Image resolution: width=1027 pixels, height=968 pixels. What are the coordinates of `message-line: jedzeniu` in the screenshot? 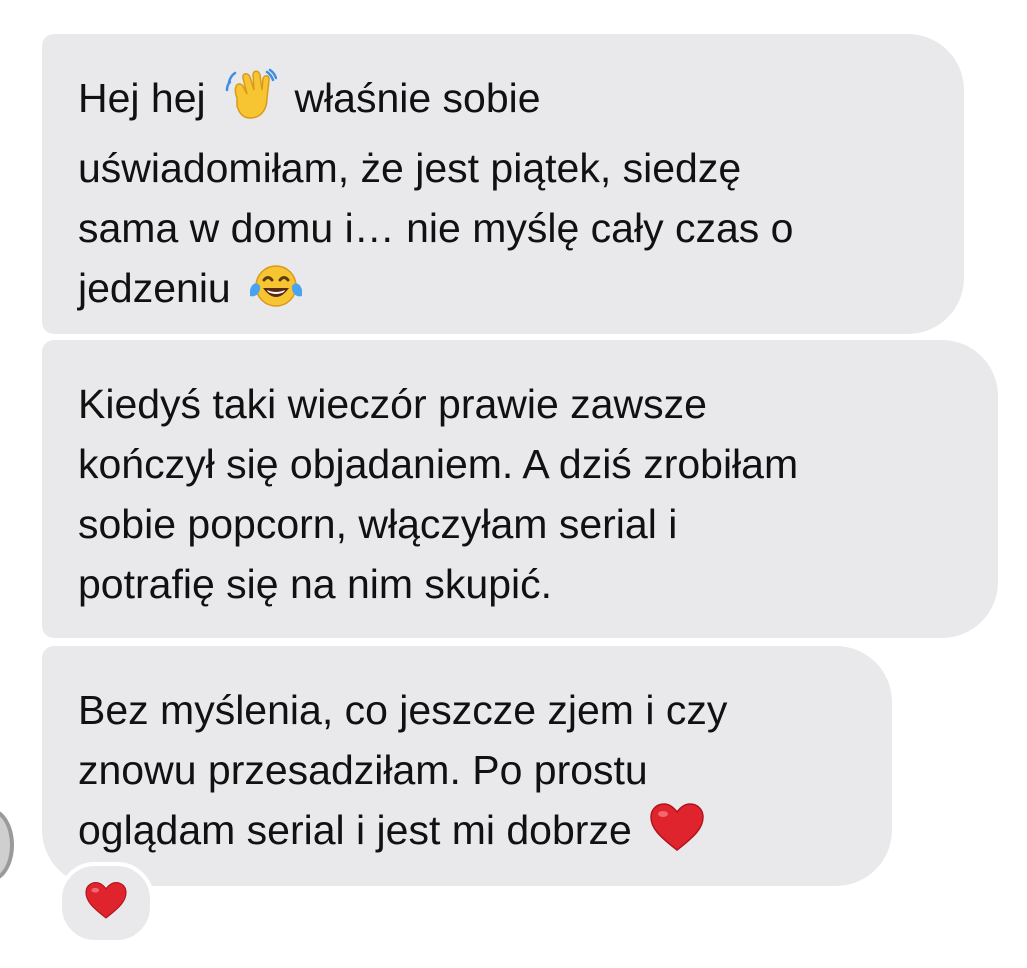 It's located at (503, 293).